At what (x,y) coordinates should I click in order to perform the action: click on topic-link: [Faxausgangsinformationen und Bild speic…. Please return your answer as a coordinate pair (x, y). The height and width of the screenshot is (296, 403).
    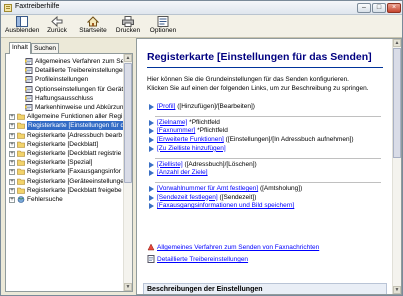
    Looking at the image, I should click on (225, 205).